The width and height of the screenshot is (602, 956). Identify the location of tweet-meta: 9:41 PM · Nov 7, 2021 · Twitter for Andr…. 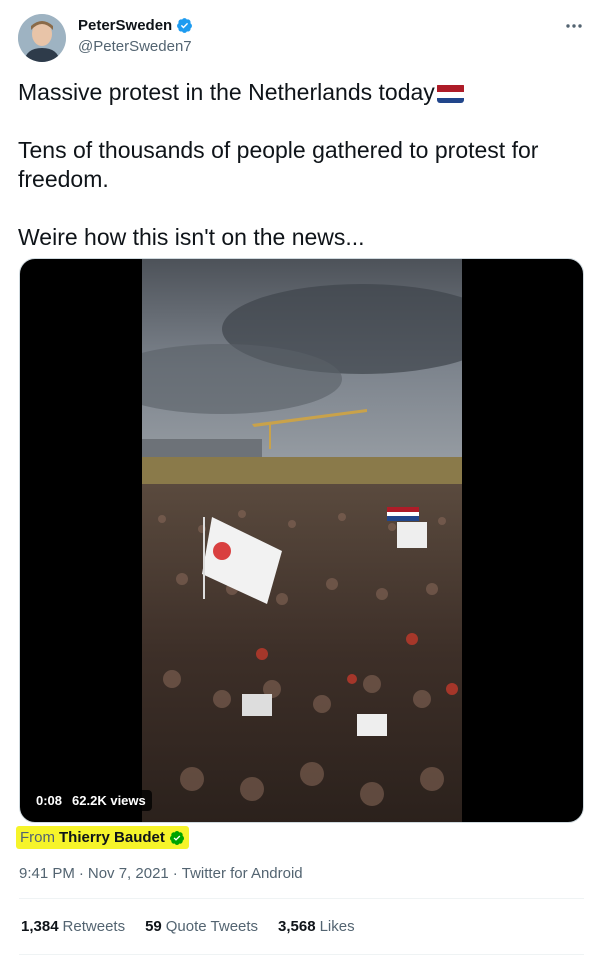
(161, 873).